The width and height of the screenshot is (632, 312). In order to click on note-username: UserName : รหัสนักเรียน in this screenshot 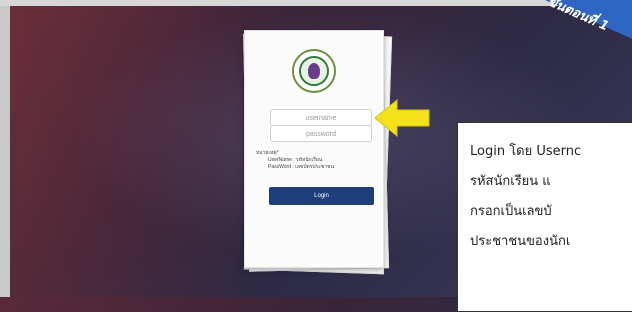, I will do `click(295, 160)`.